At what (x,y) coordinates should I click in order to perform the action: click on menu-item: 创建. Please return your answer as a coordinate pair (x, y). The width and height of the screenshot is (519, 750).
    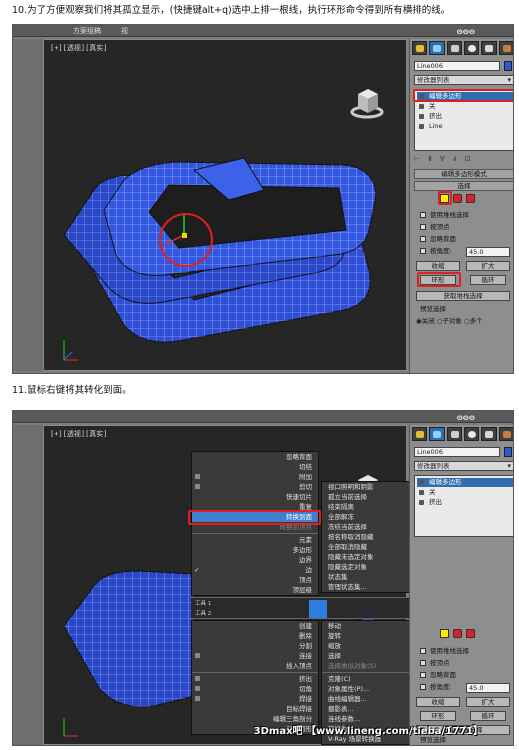
    Looking at the image, I should click on (255, 626).